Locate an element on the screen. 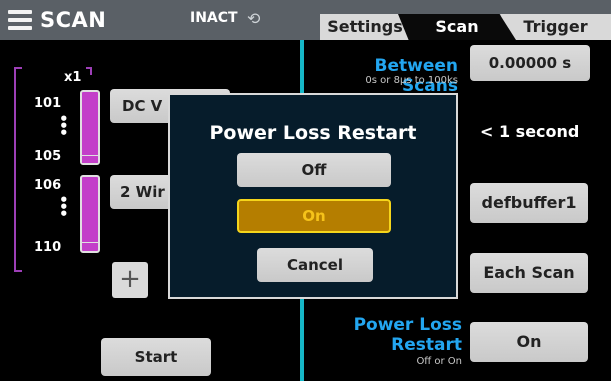 Image resolution: width=611 pixels, height=381 pixels. option-on-button: On is located at coordinates (314, 216).